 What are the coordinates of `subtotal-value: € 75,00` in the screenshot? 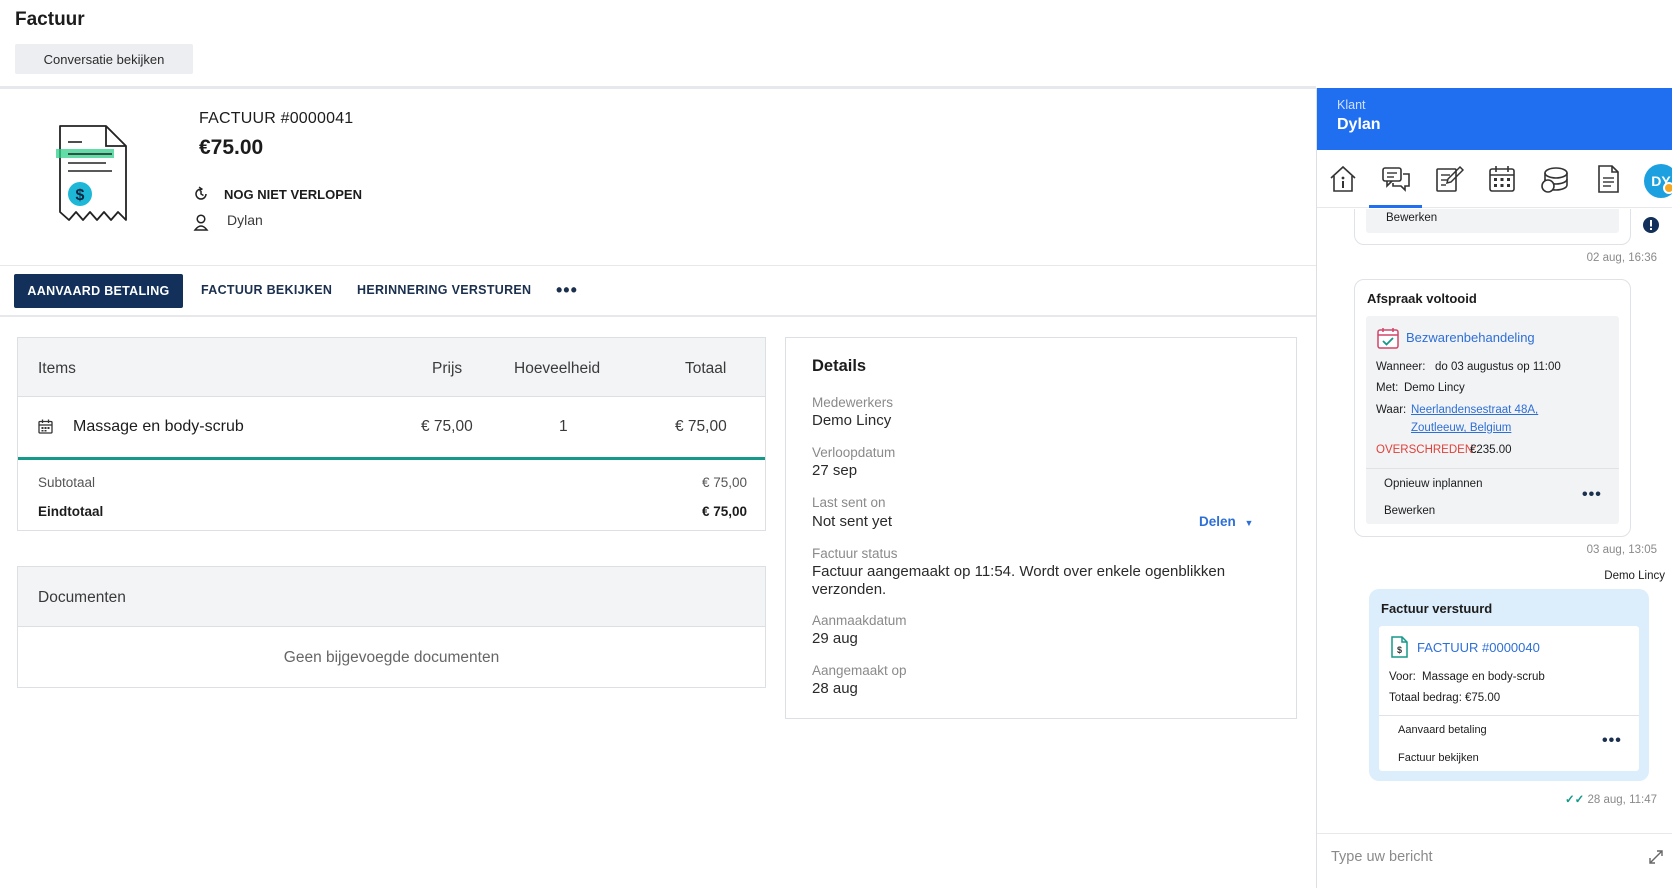 It's located at (724, 482).